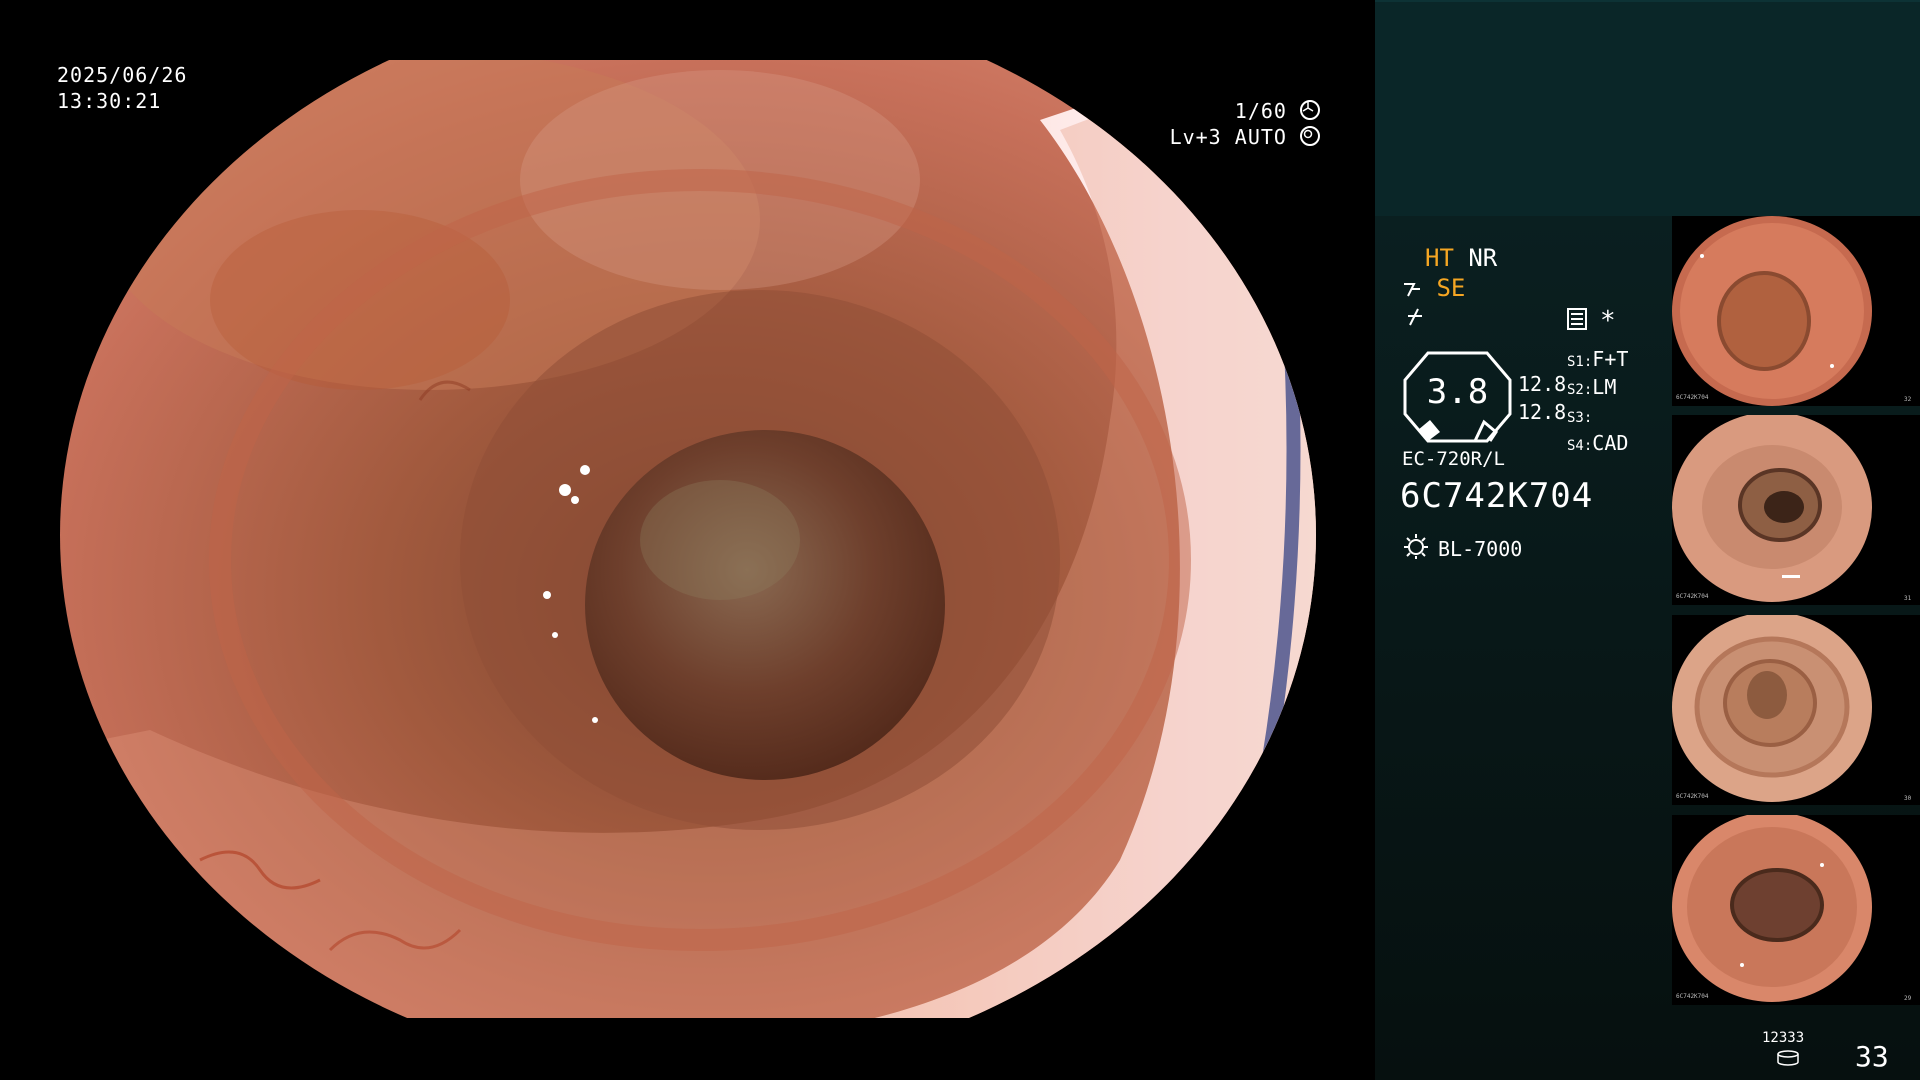 The image size is (1920, 1080). I want to click on thumbnail-2: 31 6C742K704, so click(1796, 510).